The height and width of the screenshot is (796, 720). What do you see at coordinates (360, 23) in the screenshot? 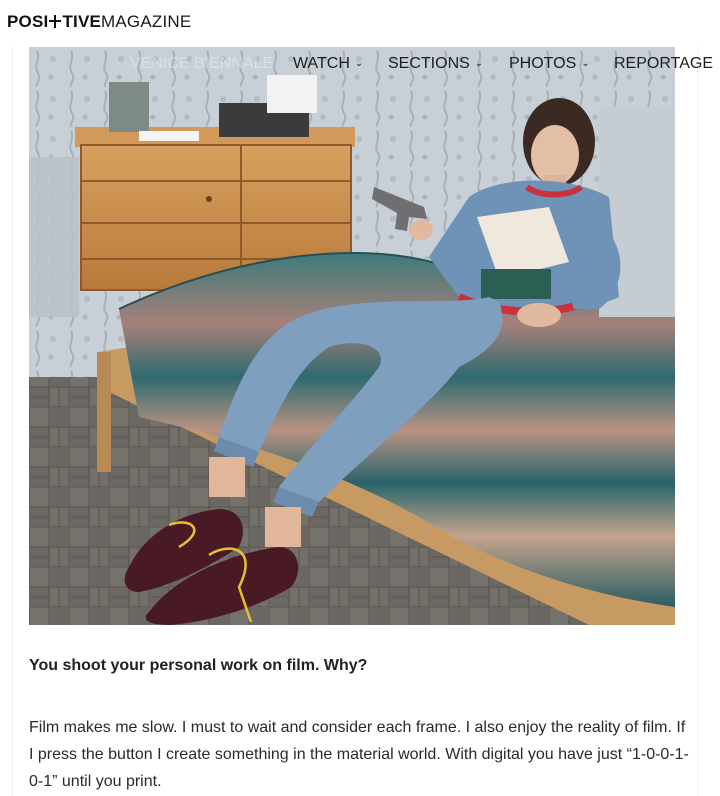
I see `site-header: POSI TIVEMAGAZINE` at bounding box center [360, 23].